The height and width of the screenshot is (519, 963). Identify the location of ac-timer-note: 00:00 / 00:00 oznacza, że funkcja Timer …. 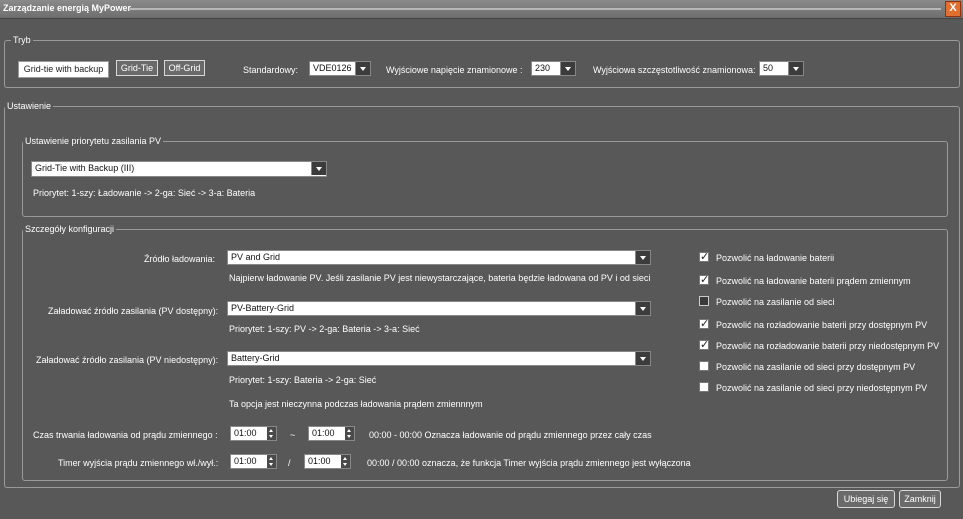
(529, 463).